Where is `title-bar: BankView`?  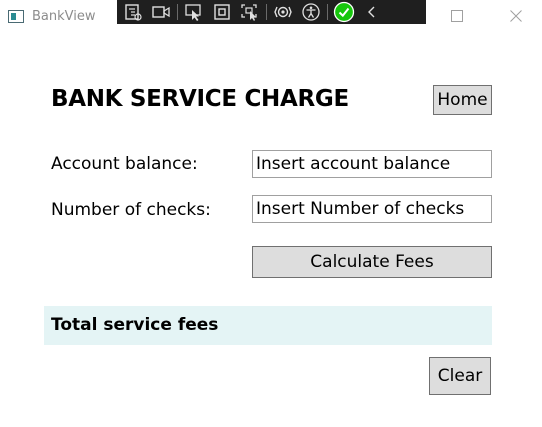
title-bar: BankView is located at coordinates (271, 17).